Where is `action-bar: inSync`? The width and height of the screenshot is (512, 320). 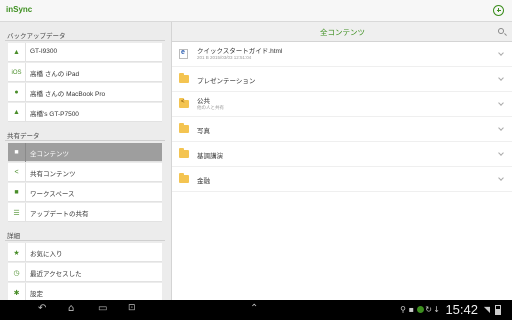 action-bar: inSync is located at coordinates (256, 11).